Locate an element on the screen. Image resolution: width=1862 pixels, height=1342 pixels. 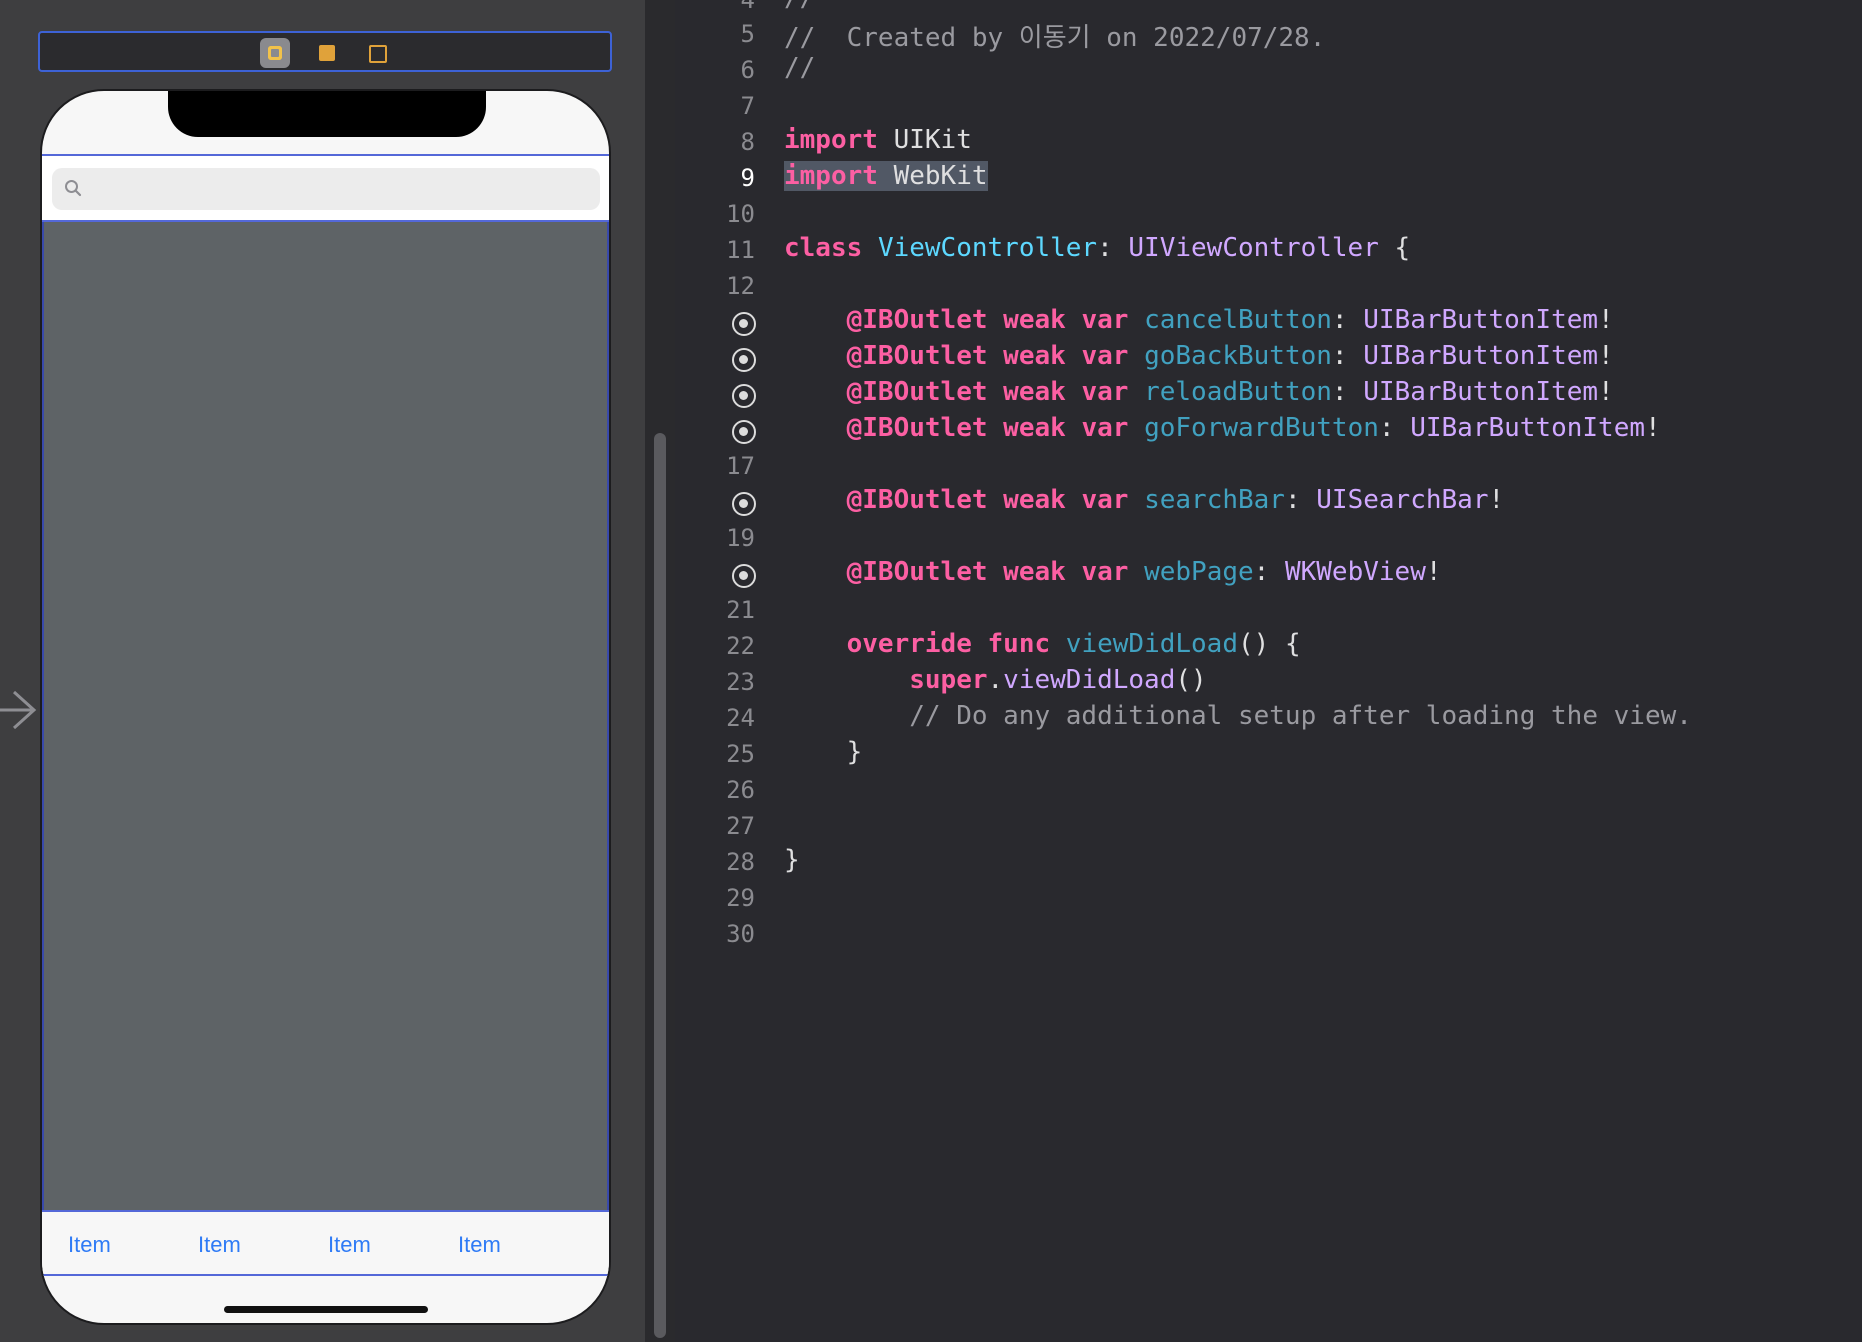
toolbar: Item Item Item Item is located at coordinates (325, 1243).